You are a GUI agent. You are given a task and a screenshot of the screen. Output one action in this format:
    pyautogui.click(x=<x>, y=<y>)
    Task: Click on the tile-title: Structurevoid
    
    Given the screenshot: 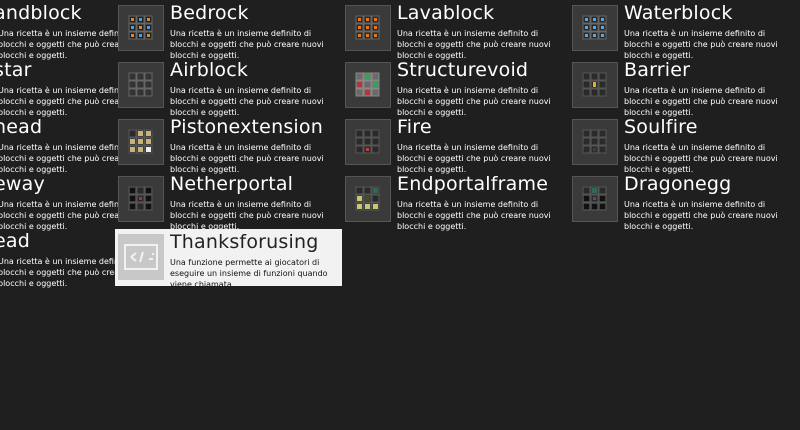 What is the action you would take?
    pyautogui.click(x=463, y=70)
    